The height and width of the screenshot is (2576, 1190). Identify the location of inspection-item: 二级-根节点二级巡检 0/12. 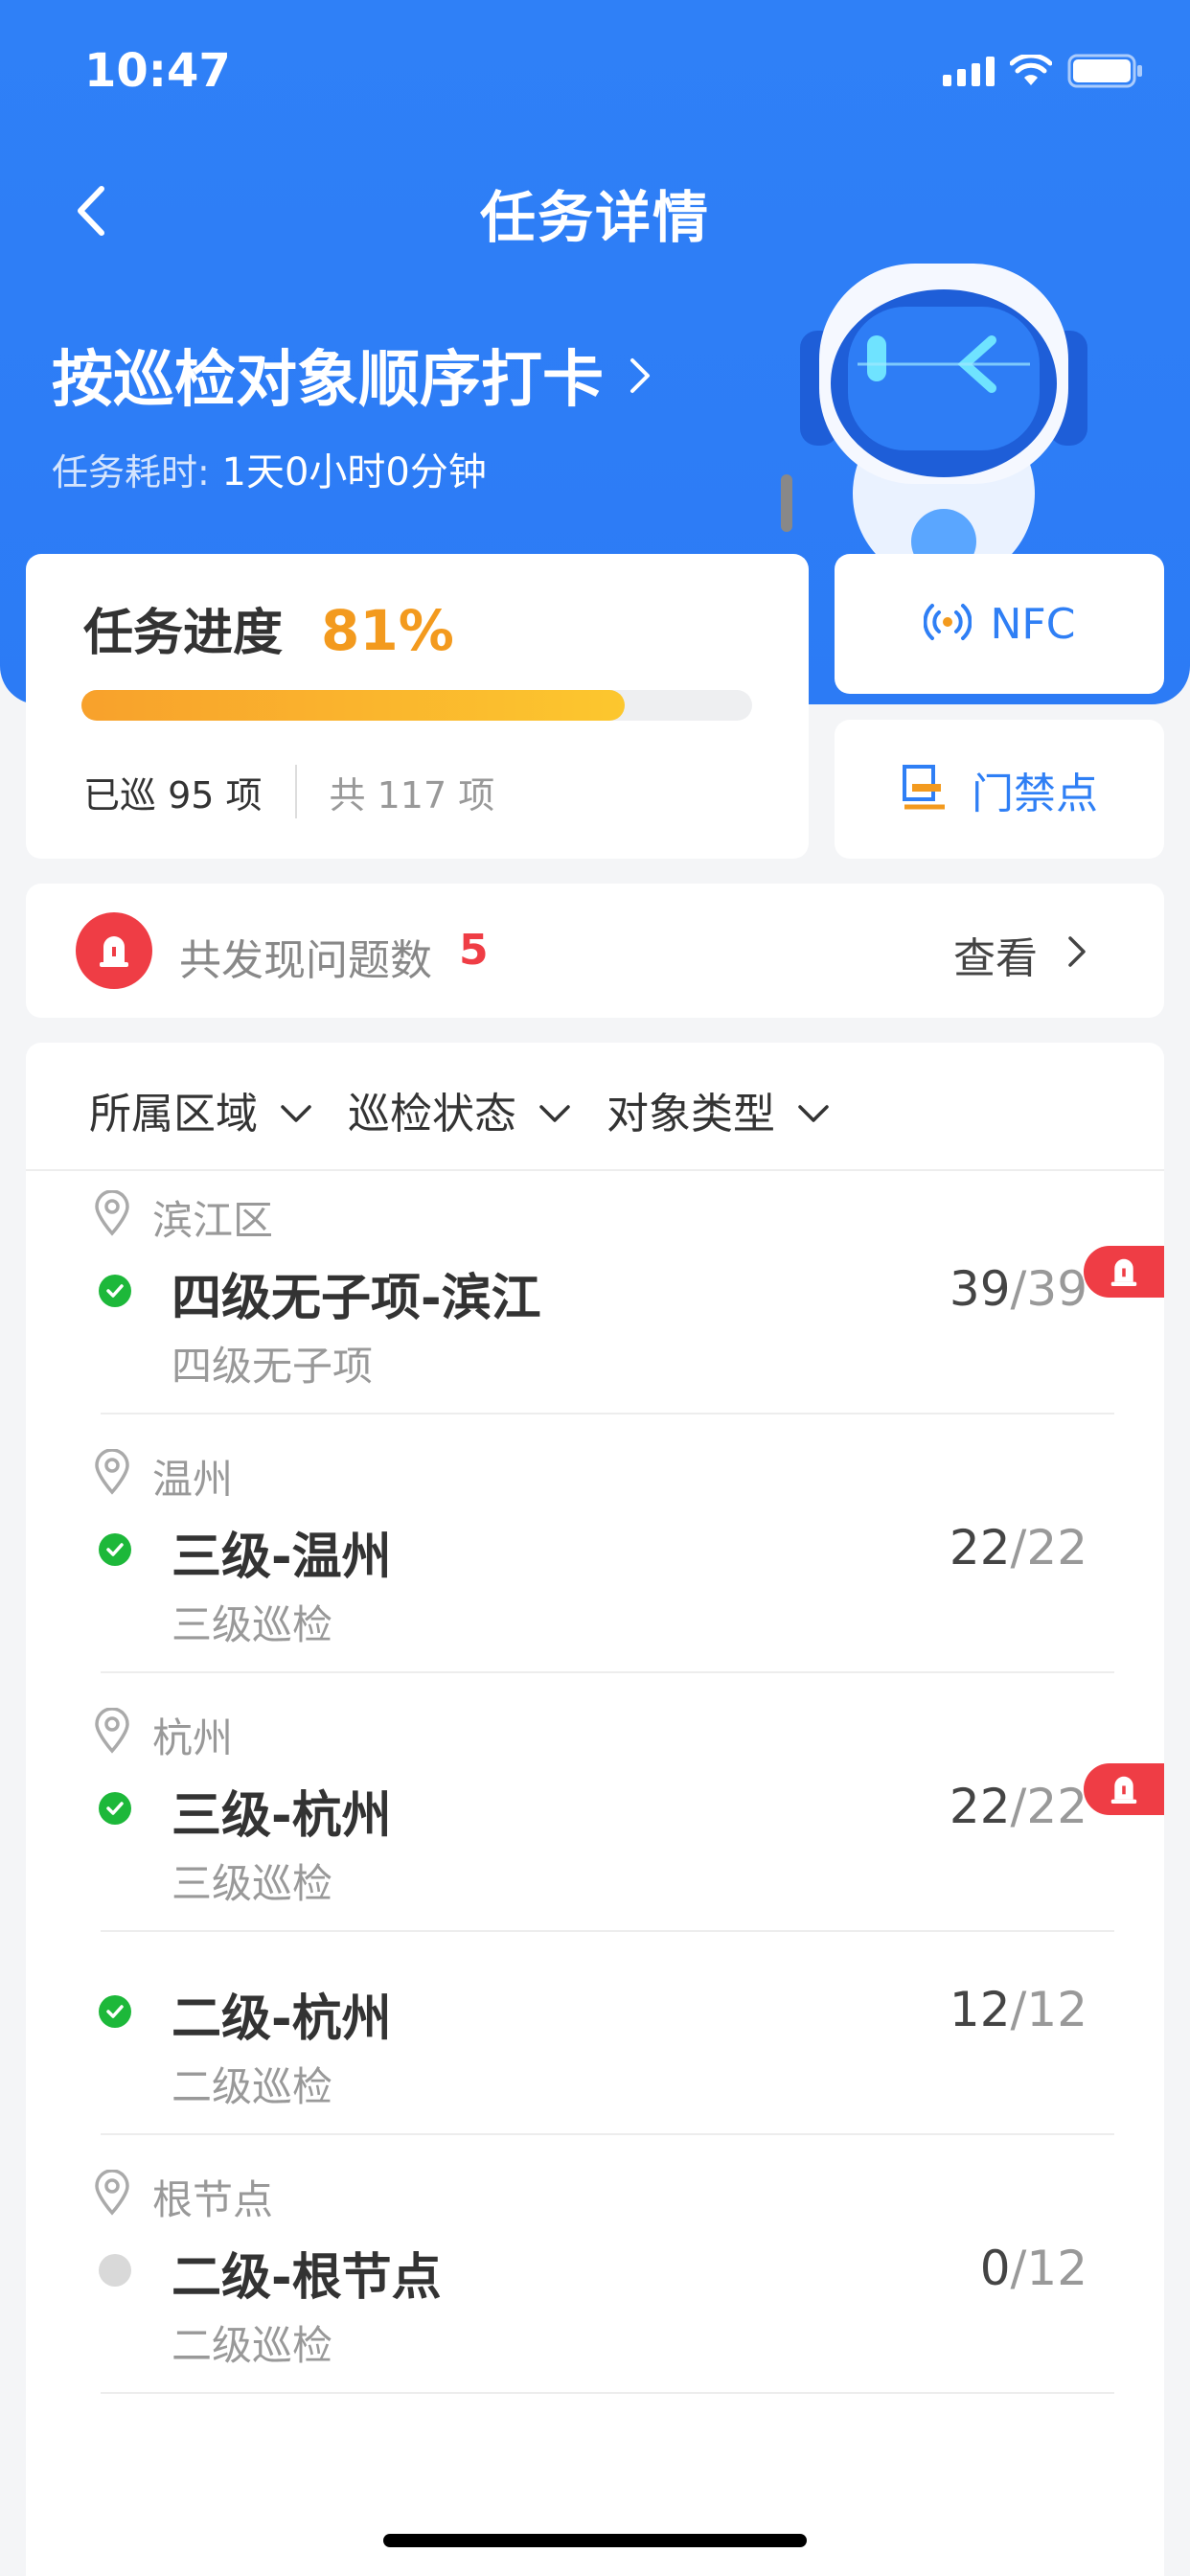
(595, 2314).